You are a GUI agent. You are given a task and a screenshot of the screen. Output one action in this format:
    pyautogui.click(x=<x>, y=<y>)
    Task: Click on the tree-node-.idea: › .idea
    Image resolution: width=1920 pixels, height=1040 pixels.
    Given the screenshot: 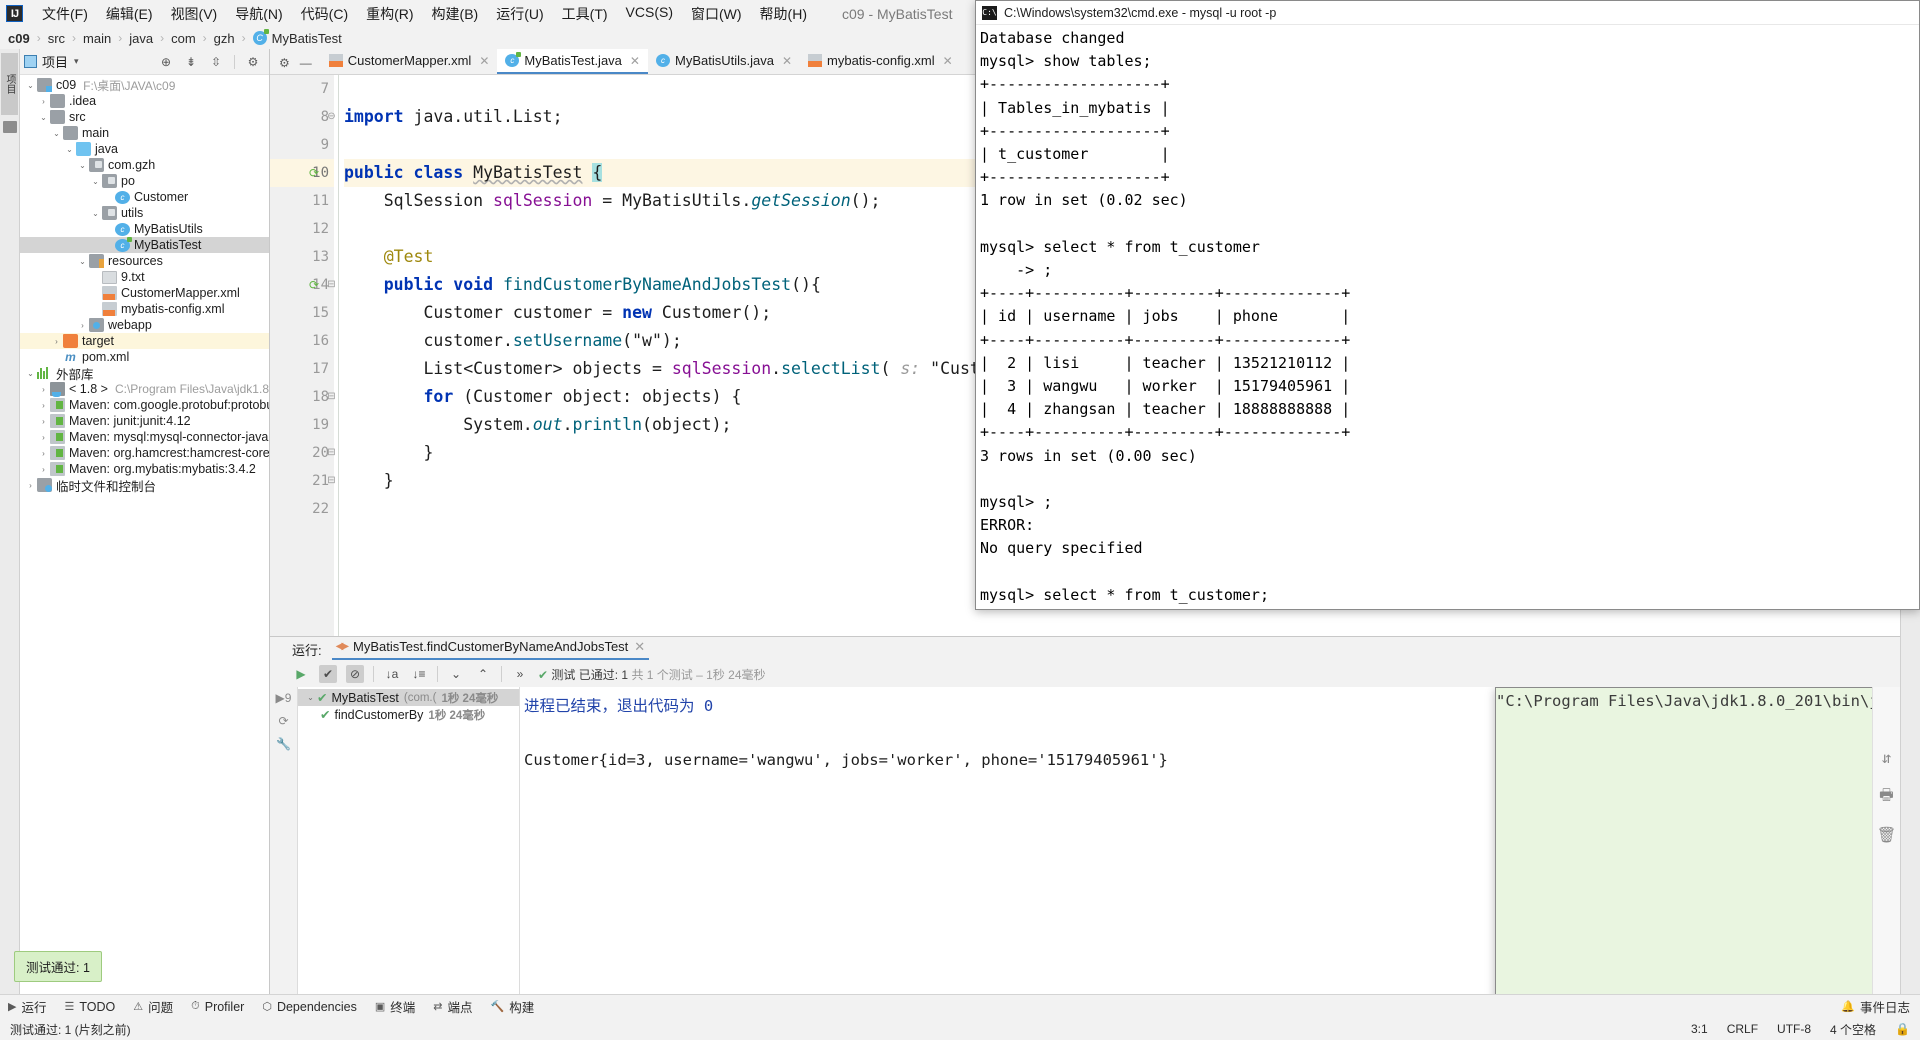 What is the action you would take?
    pyautogui.click(x=144, y=101)
    